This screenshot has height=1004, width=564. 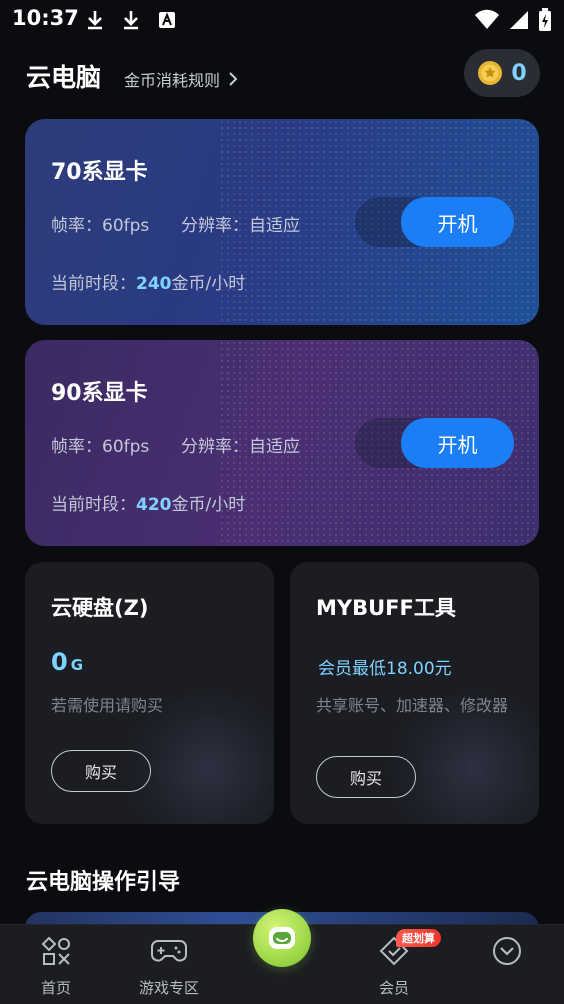 I want to click on price-value: 420, so click(x=154, y=505).